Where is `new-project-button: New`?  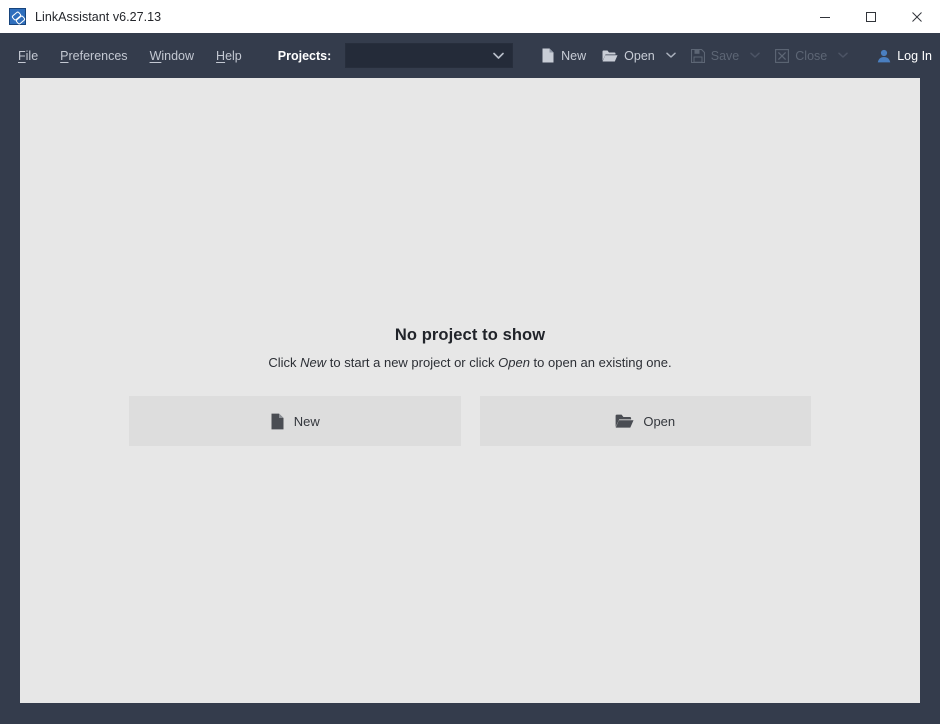
new-project-button: New is located at coordinates (295, 421).